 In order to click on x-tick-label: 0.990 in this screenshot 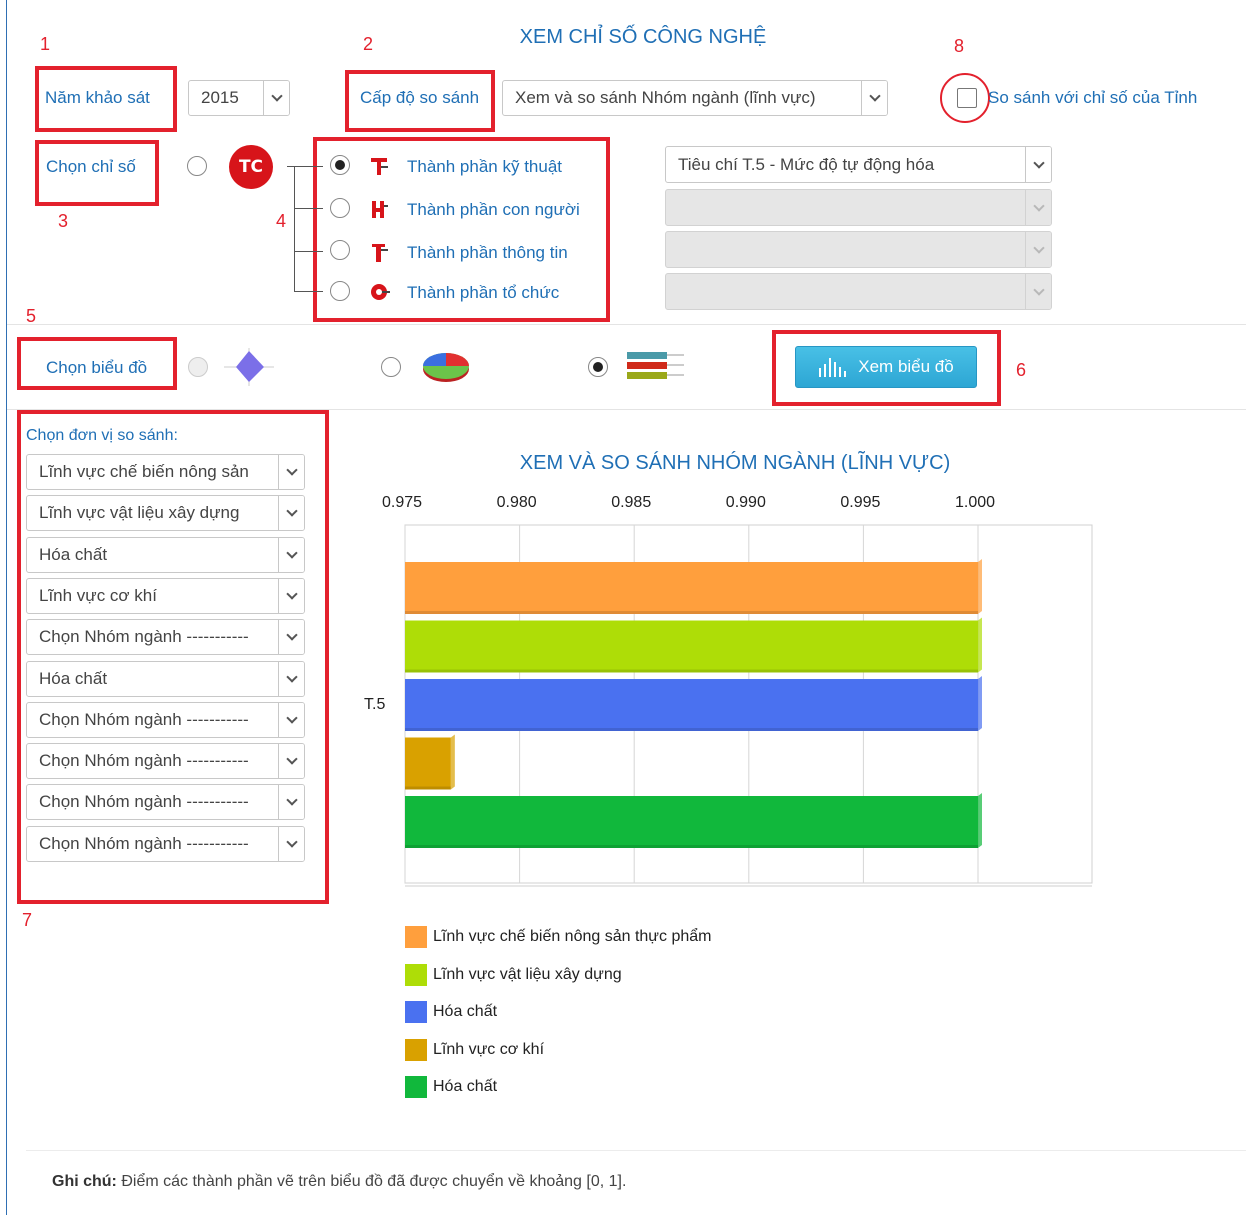, I will do `click(745, 502)`.